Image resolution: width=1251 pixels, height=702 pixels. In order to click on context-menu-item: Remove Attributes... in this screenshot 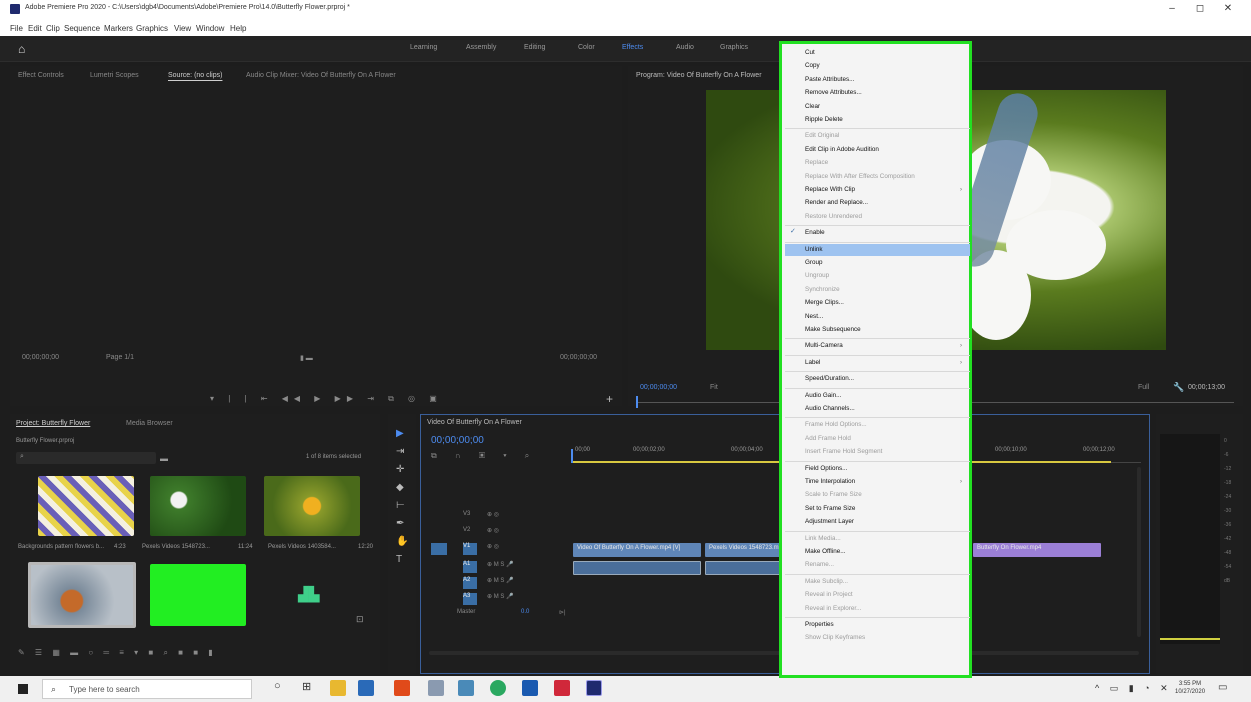, I will do `click(885, 93)`.